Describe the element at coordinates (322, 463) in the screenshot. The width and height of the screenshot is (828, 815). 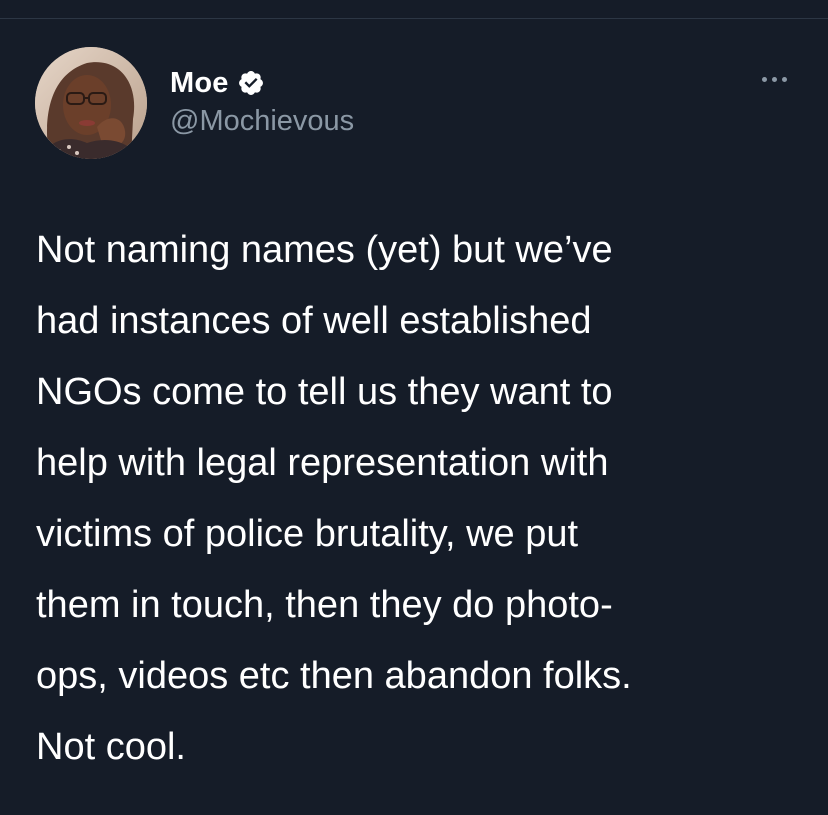
I see `tweet-text-line: help with legal representation with` at that location.